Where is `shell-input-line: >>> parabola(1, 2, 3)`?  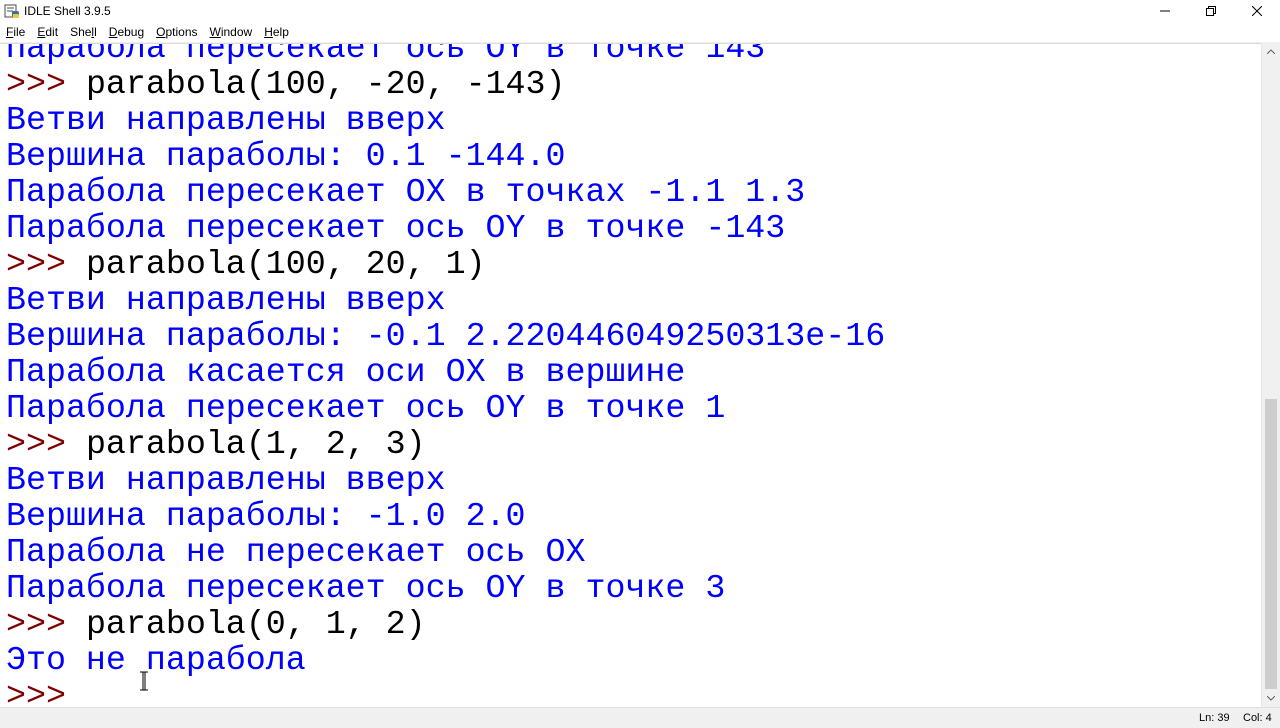 shell-input-line: >>> parabola(1, 2, 3) is located at coordinates (445, 444).